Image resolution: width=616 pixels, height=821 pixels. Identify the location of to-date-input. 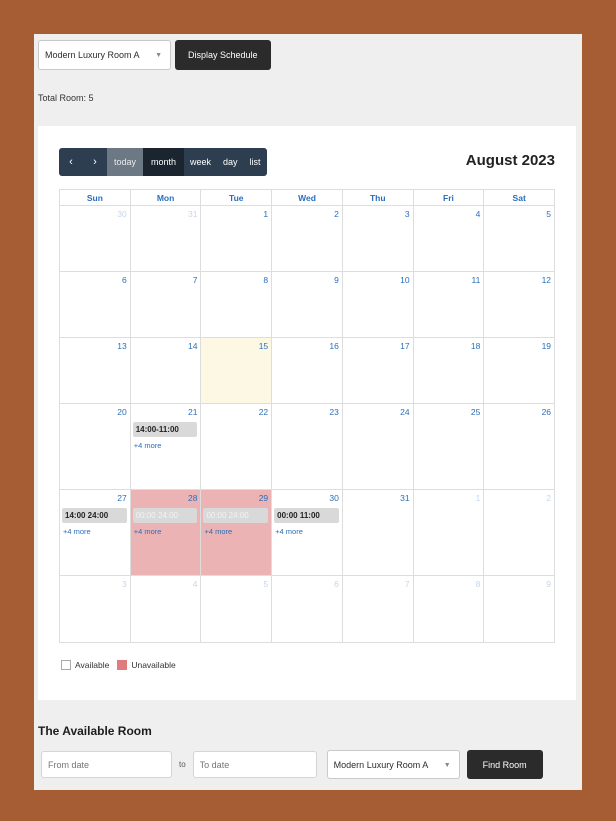
(254, 764).